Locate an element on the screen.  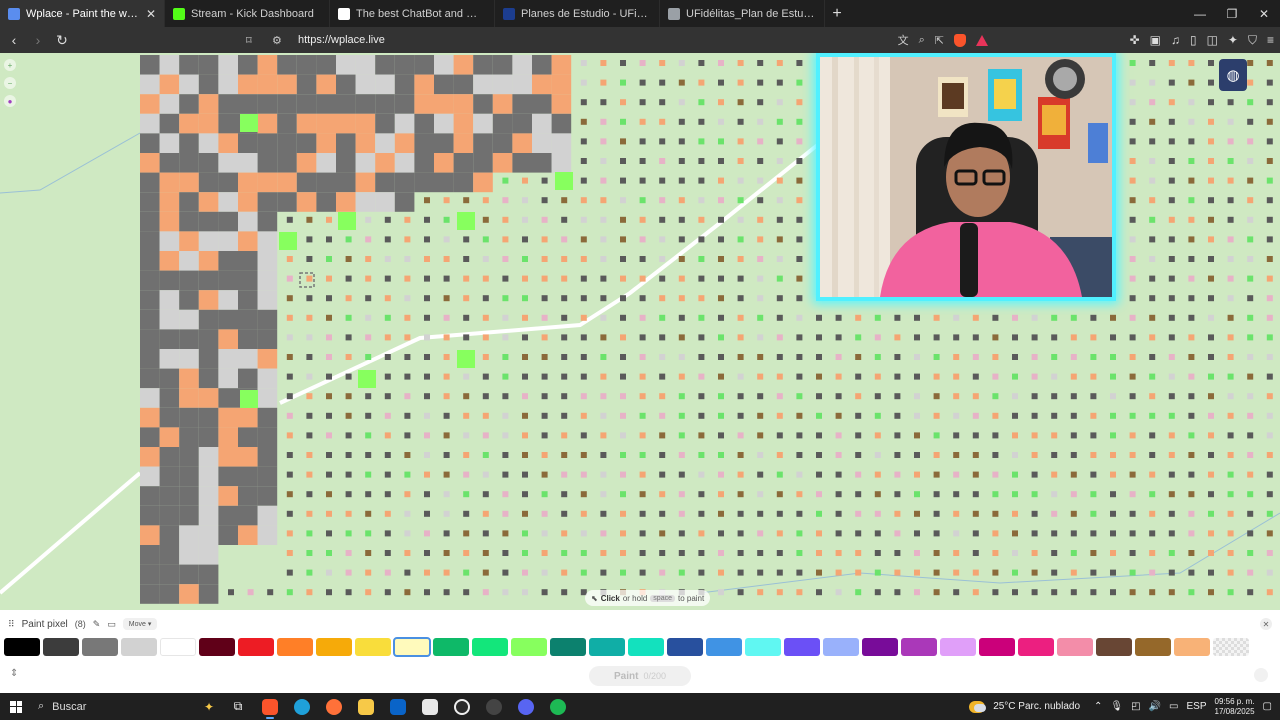
start-button is located at coordinates (16, 706).